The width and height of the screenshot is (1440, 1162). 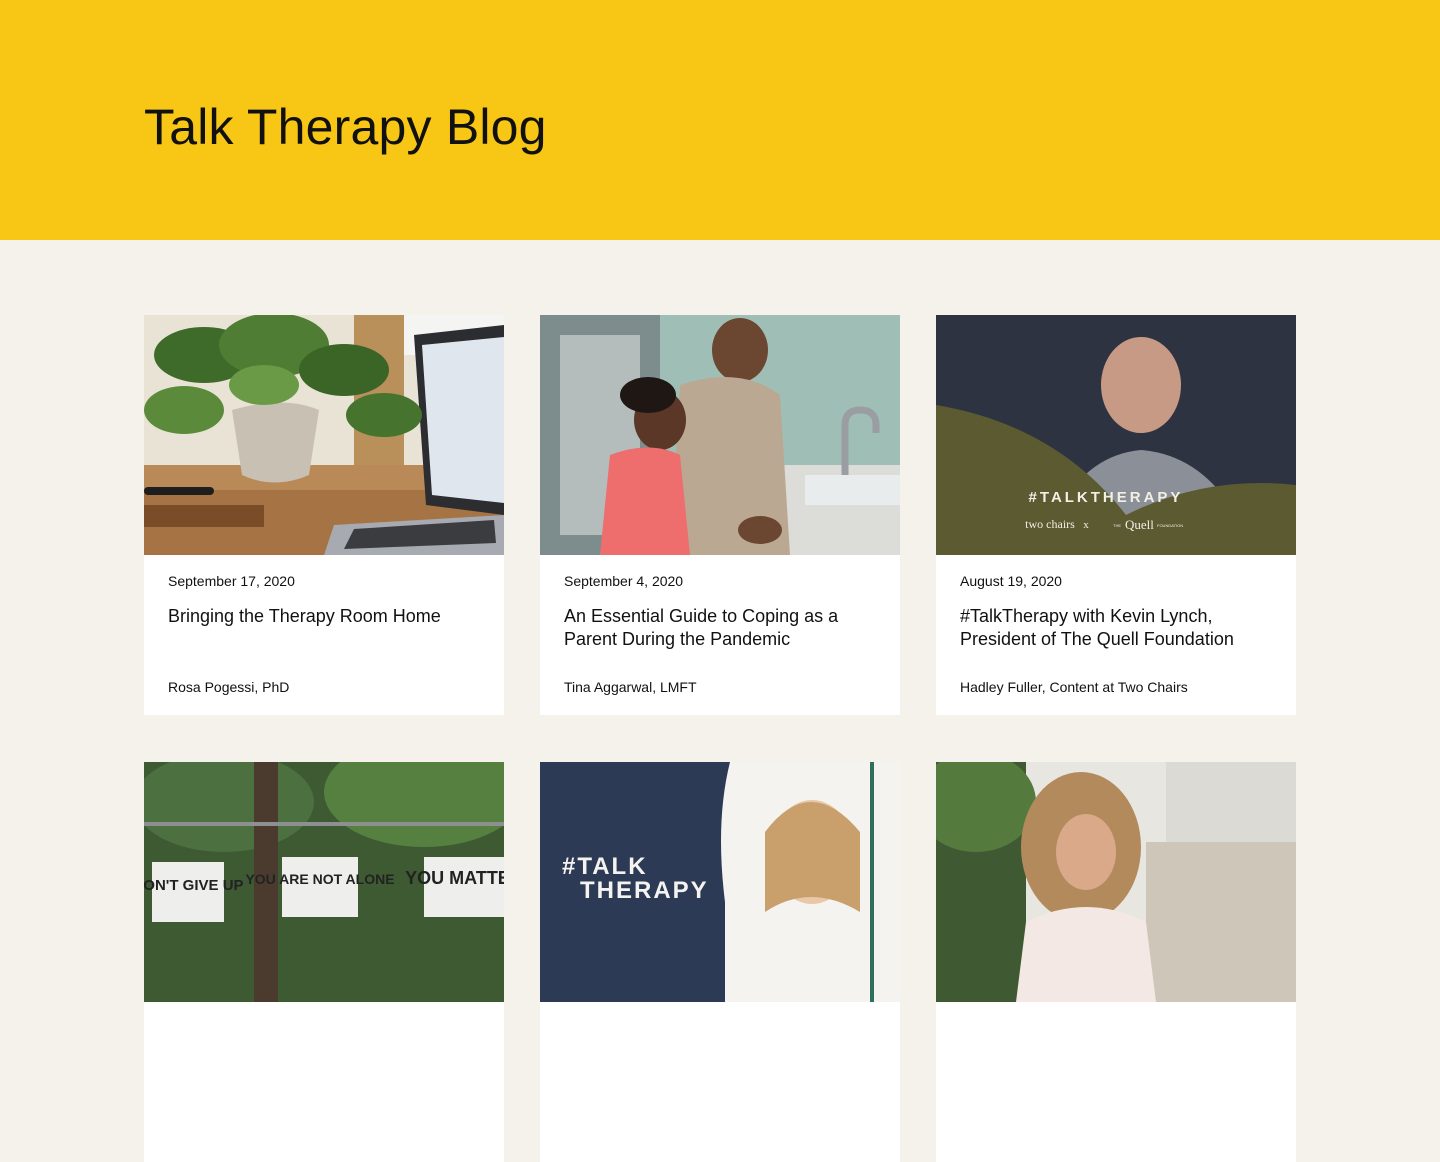 What do you see at coordinates (345, 127) in the screenshot?
I see `page-title: Talk Therapy Blog` at bounding box center [345, 127].